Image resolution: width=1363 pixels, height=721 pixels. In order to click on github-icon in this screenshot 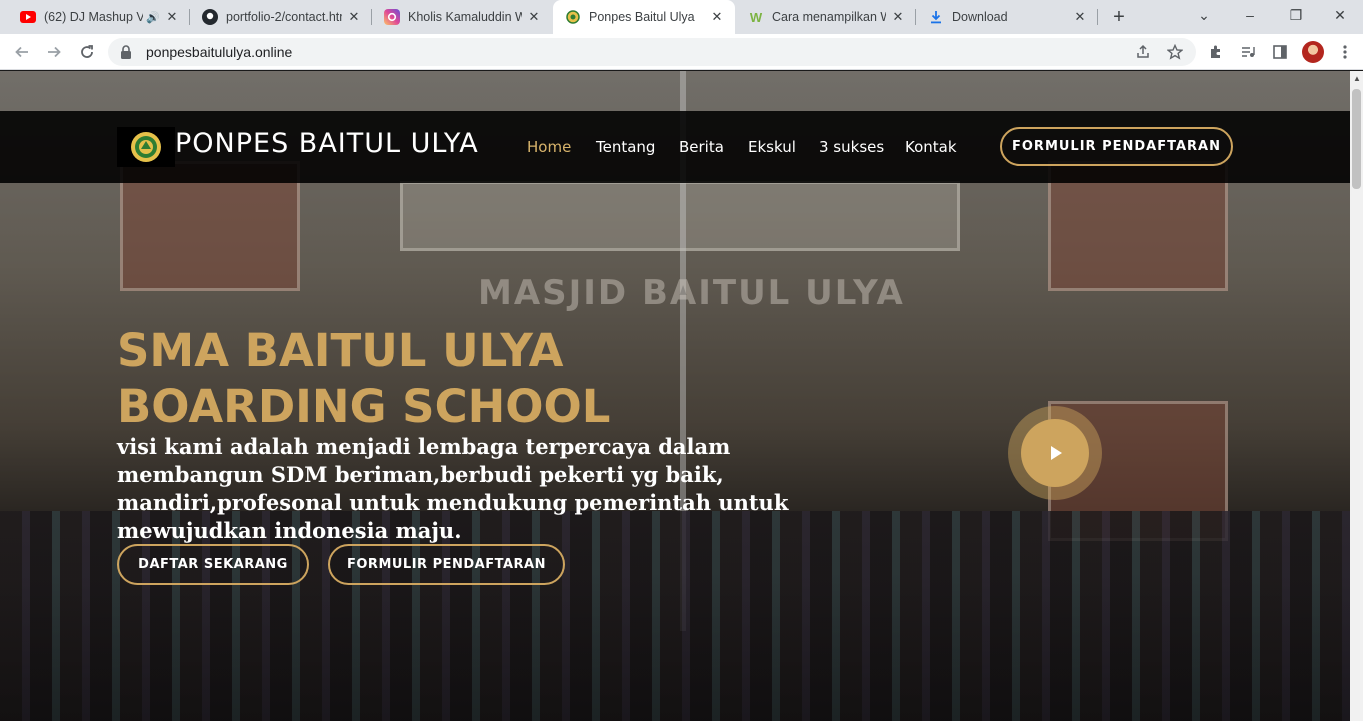, I will do `click(210, 17)`.